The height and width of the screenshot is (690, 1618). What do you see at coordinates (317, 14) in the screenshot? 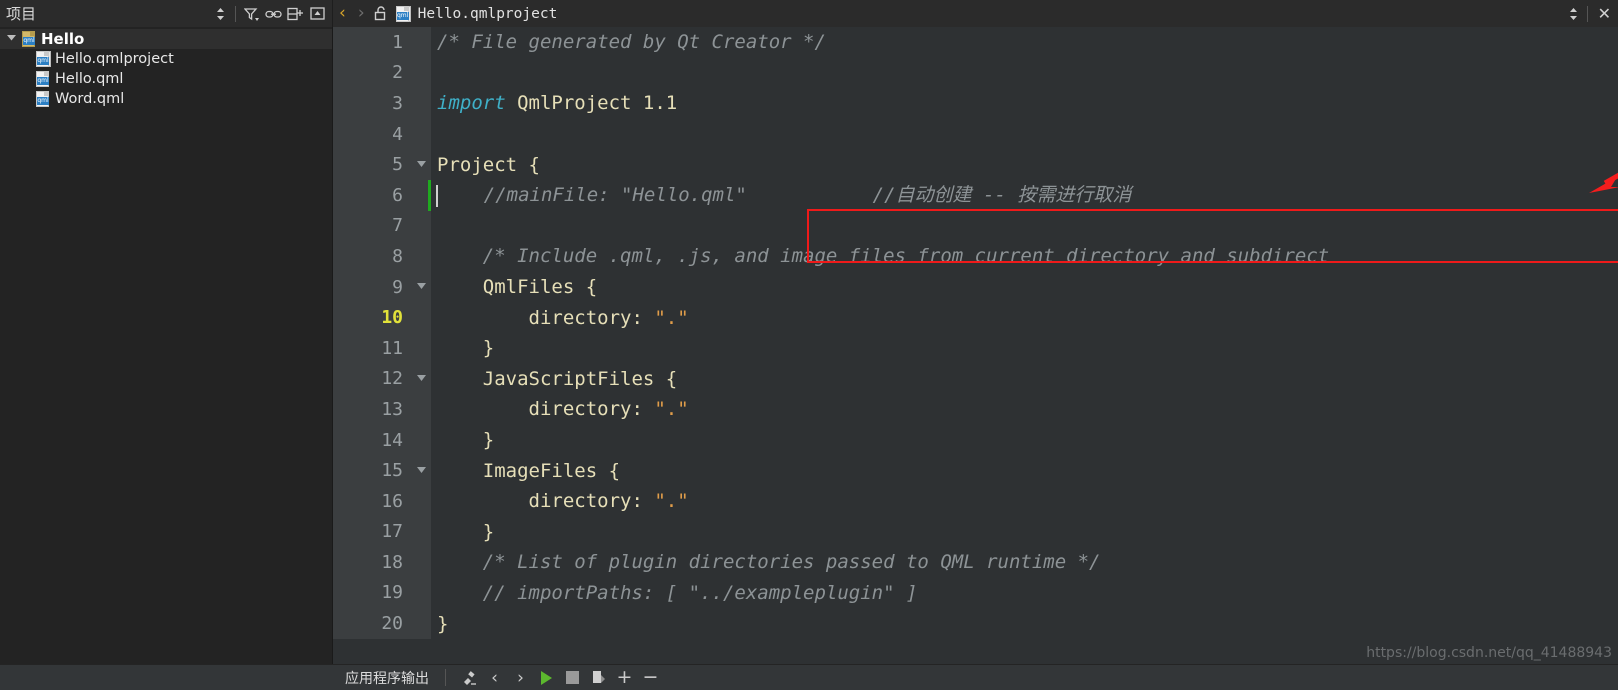
I see `collapse-icon` at bounding box center [317, 14].